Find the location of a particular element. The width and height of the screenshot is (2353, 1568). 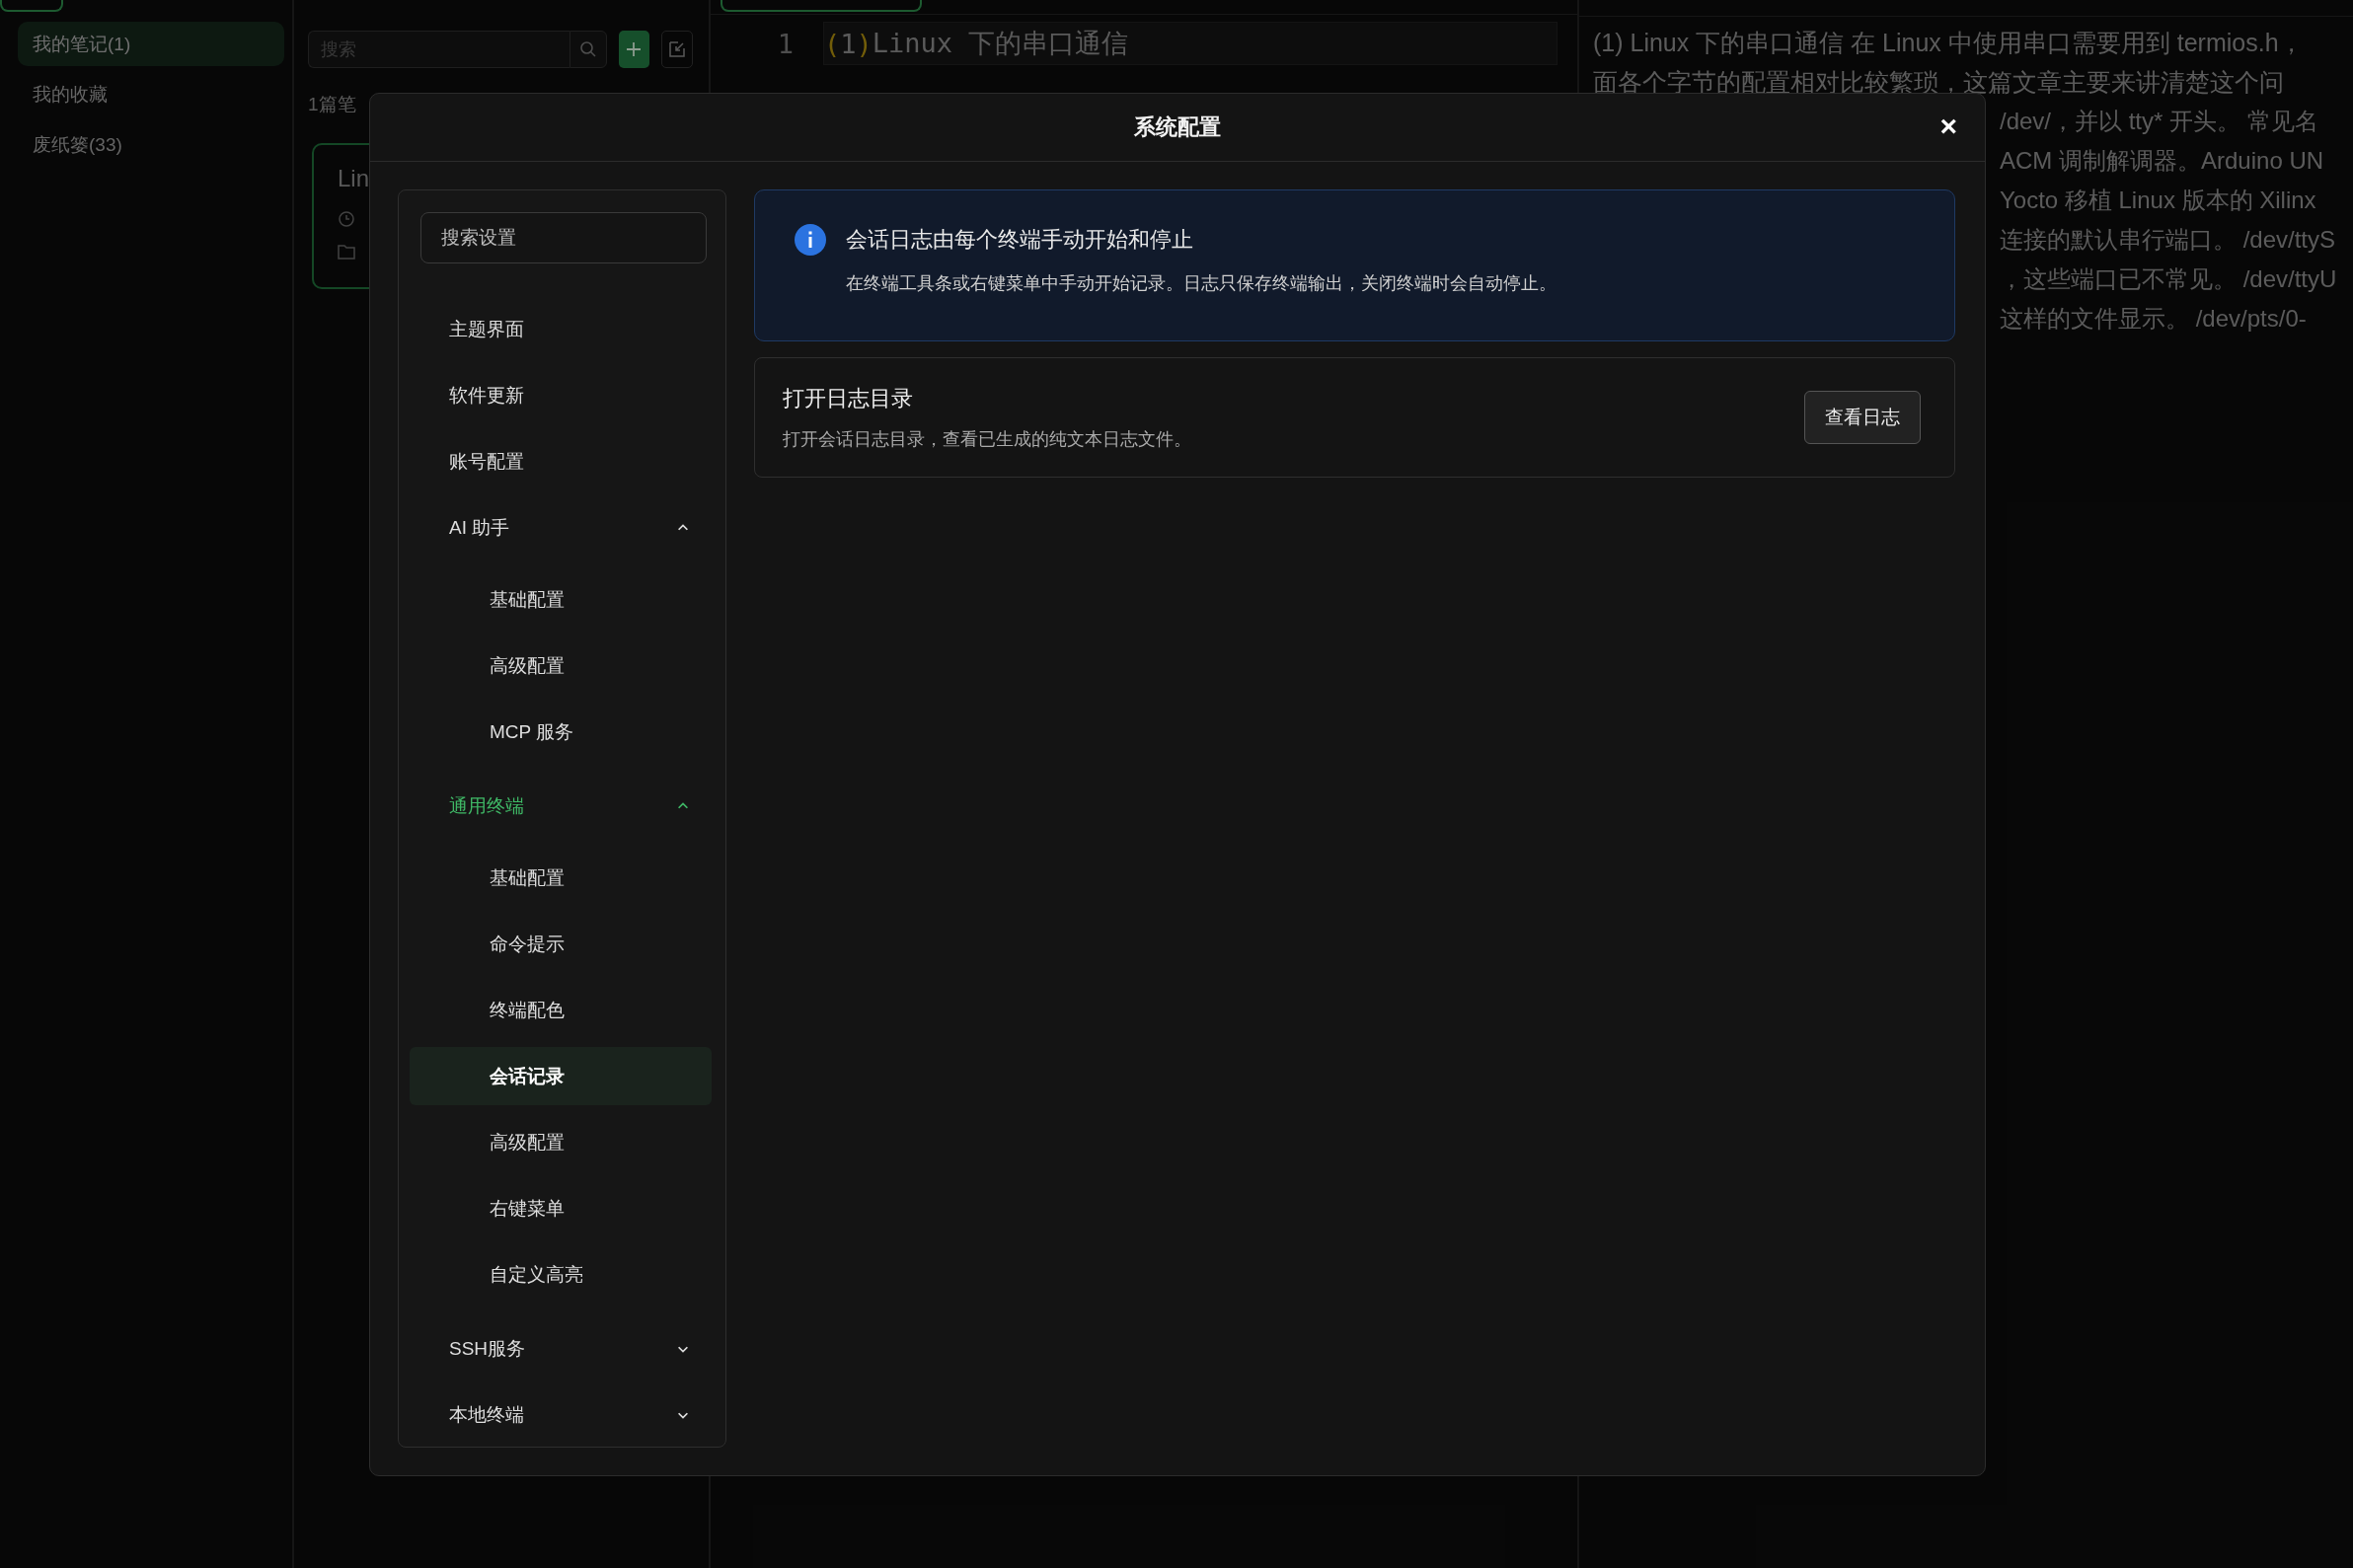

note-title: Lin is located at coordinates (354, 178).